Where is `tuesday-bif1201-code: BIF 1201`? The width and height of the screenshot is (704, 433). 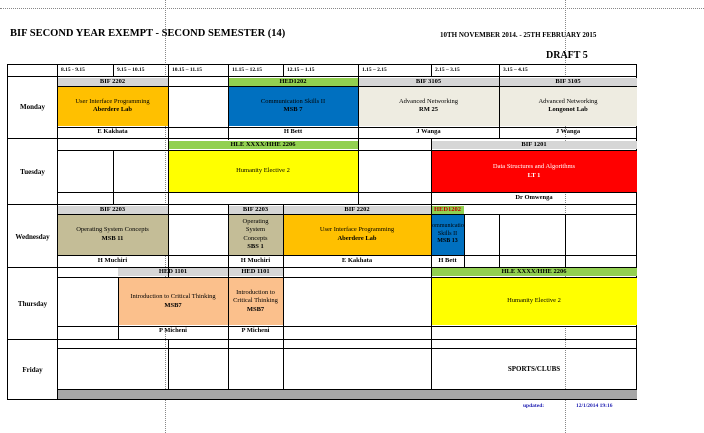
tuesday-bif1201-code: BIF 1201 is located at coordinates (534, 145).